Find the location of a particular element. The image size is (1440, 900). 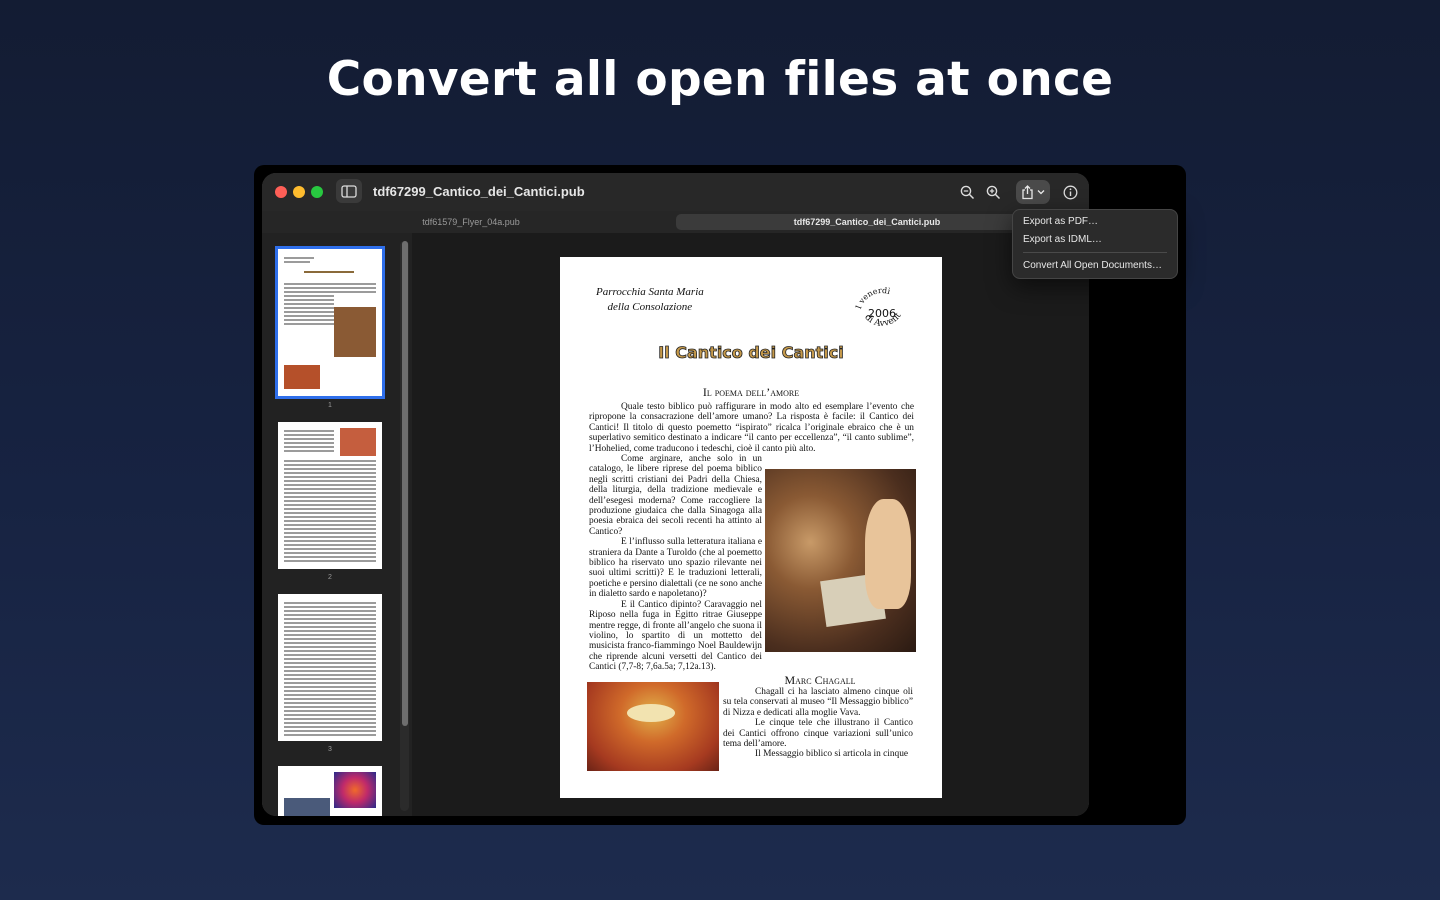

section-heading: Marc Chagall is located at coordinates (820, 680).